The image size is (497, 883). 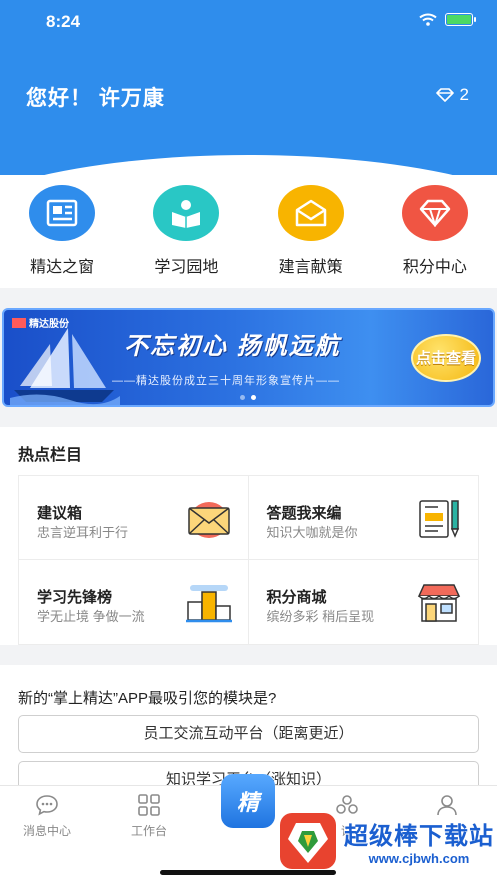 I want to click on banner-subtitle: ——精达股份成立三十周年形象宣传片——, so click(x=226, y=381).